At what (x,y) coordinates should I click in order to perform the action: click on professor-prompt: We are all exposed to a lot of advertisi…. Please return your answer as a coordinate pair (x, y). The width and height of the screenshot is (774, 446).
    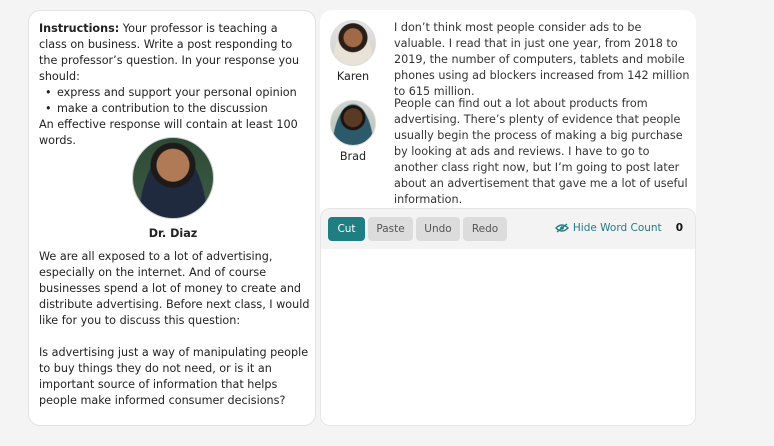
    Looking at the image, I should click on (175, 329).